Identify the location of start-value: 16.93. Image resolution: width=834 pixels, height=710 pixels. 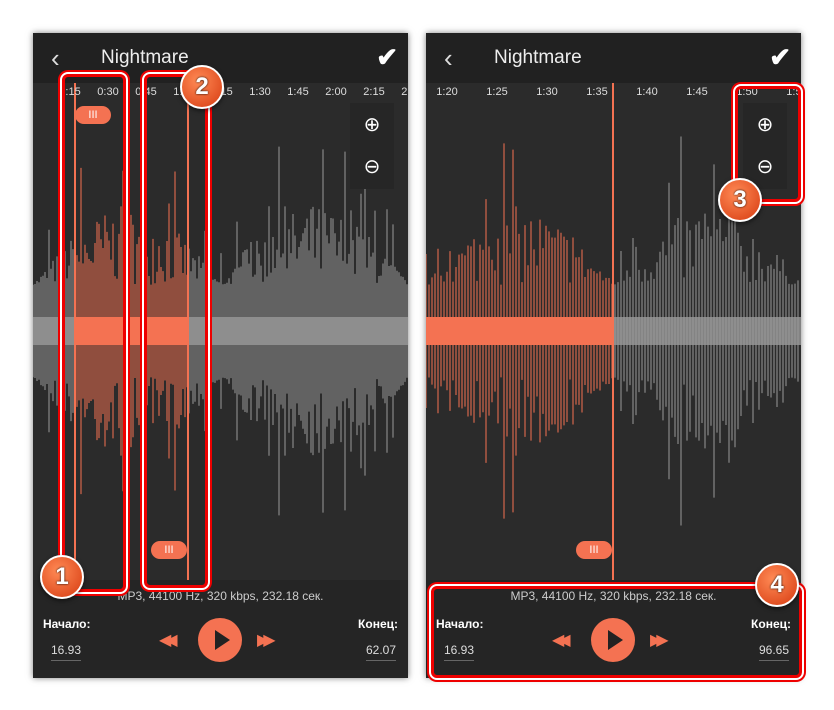
(66, 652).